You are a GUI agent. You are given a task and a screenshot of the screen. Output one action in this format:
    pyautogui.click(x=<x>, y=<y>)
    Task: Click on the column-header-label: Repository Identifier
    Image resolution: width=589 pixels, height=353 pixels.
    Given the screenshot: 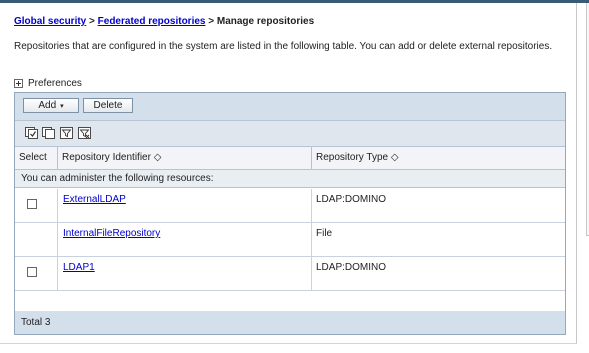 What is the action you would take?
    pyautogui.click(x=106, y=157)
    